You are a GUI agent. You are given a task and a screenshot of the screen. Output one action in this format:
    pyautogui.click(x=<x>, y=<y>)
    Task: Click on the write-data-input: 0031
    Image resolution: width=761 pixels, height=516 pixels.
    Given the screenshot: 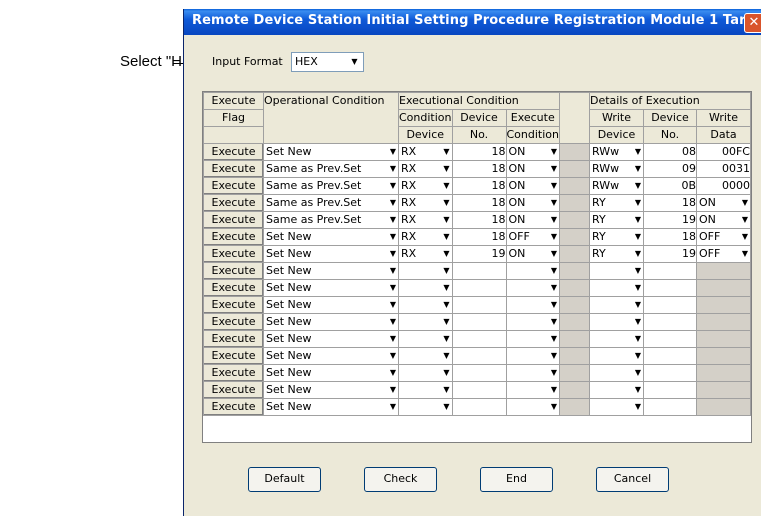 What is the action you would take?
    pyautogui.click(x=723, y=169)
    